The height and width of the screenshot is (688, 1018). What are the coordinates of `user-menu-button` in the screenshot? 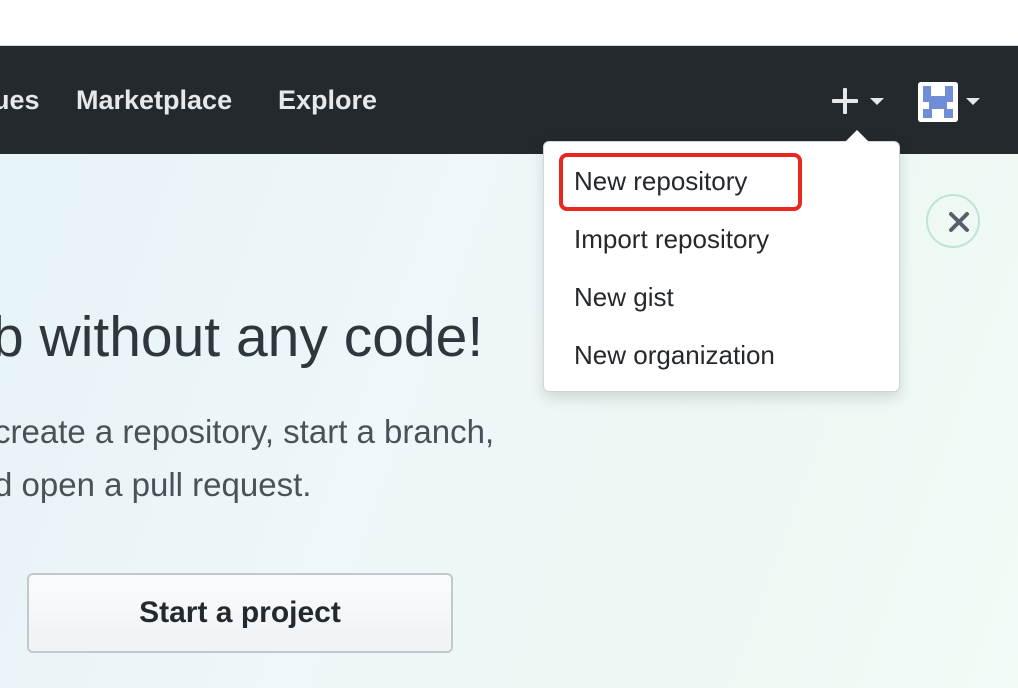 It's located at (951, 102).